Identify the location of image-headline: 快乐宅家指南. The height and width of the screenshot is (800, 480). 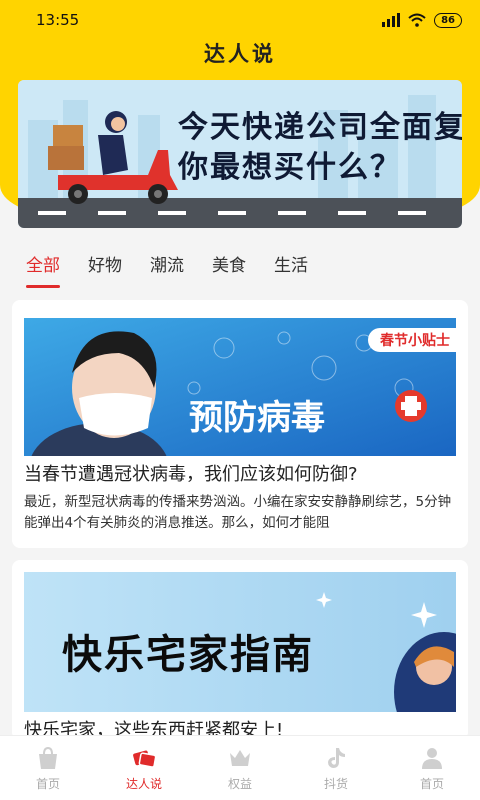
(188, 655).